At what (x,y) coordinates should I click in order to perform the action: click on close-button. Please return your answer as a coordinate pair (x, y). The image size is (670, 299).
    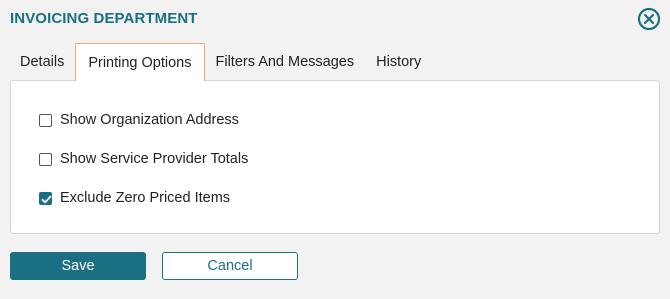
    Looking at the image, I should click on (649, 19).